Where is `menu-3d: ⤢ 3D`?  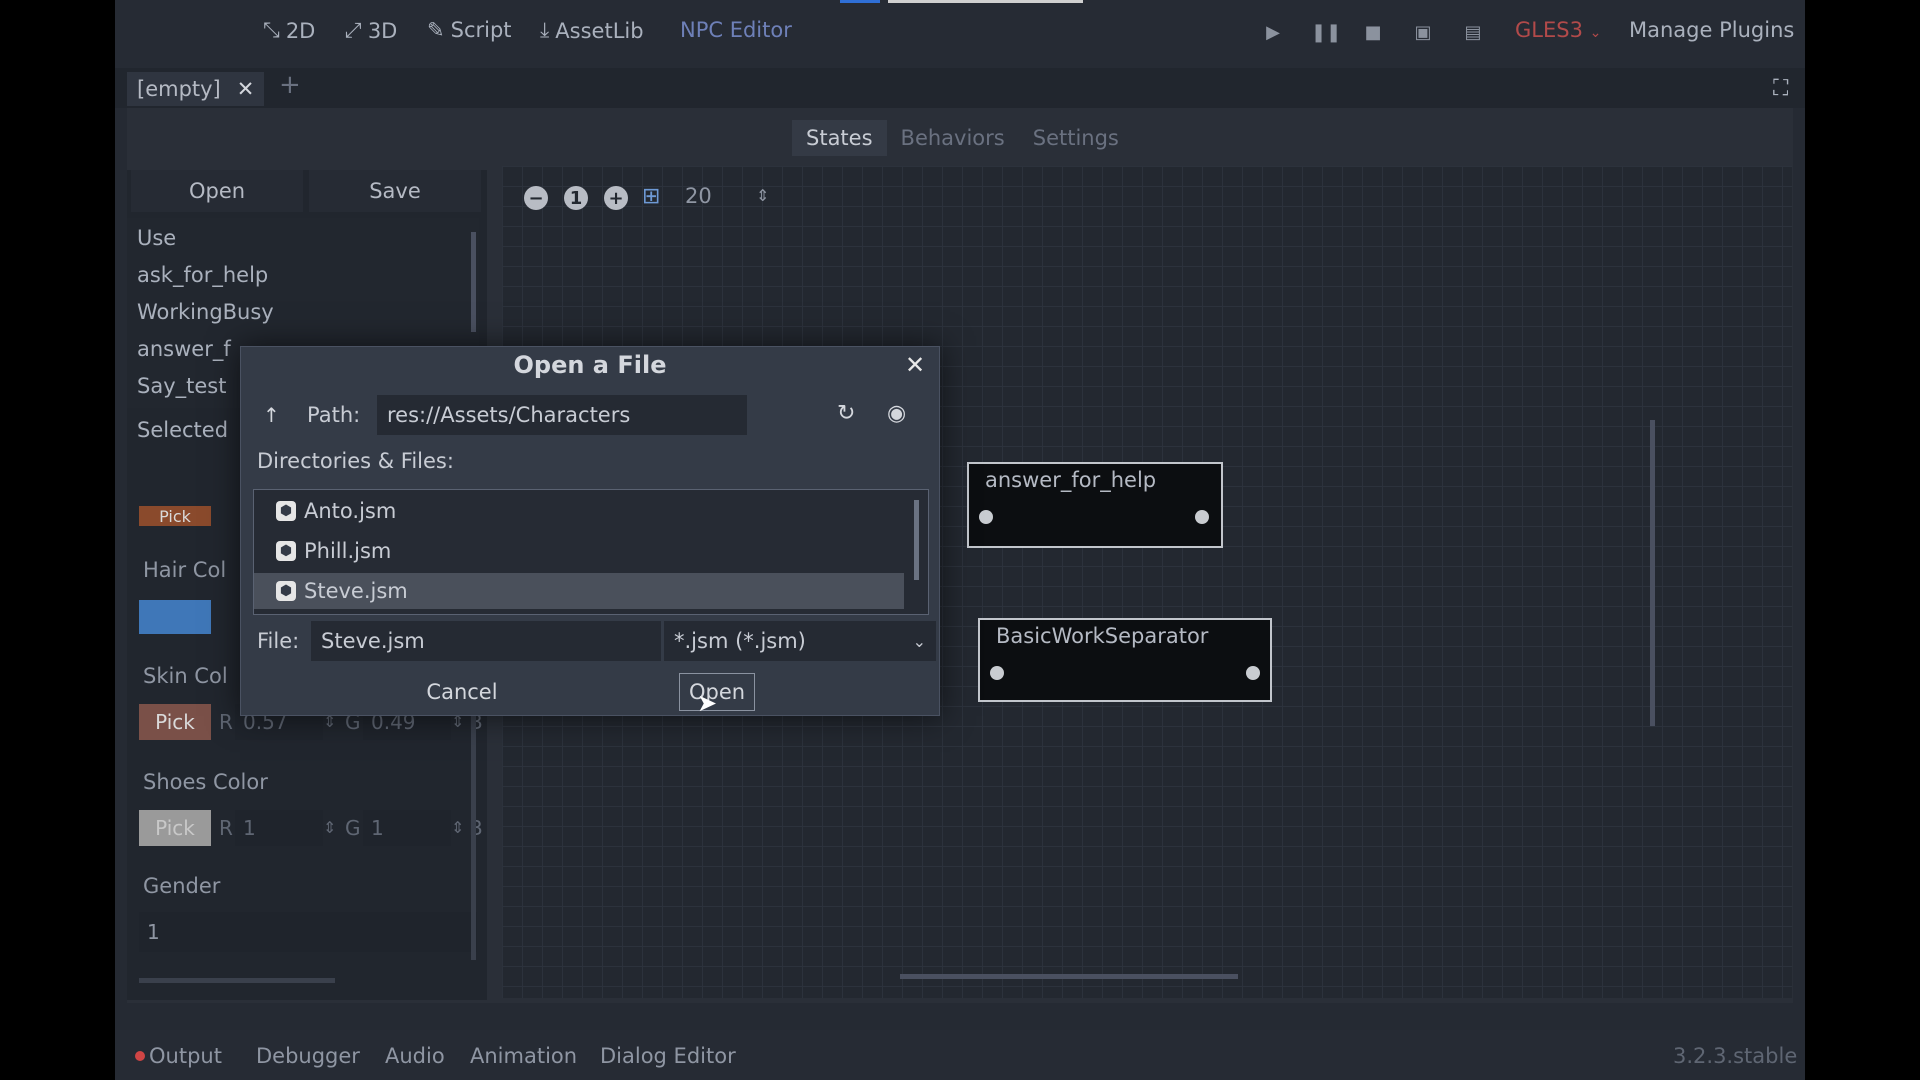 menu-3d: ⤢ 3D is located at coordinates (371, 30).